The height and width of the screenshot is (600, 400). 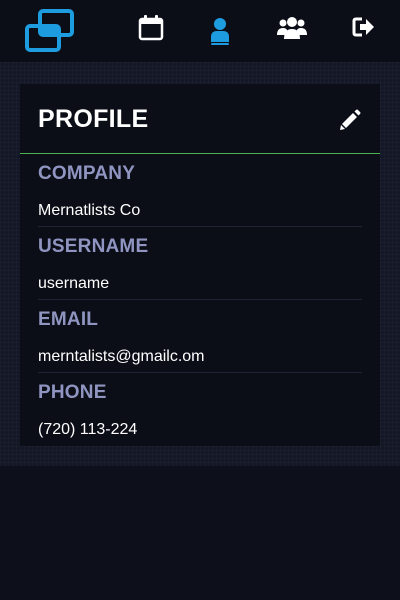 I want to click on app-logo, so click(x=50, y=31).